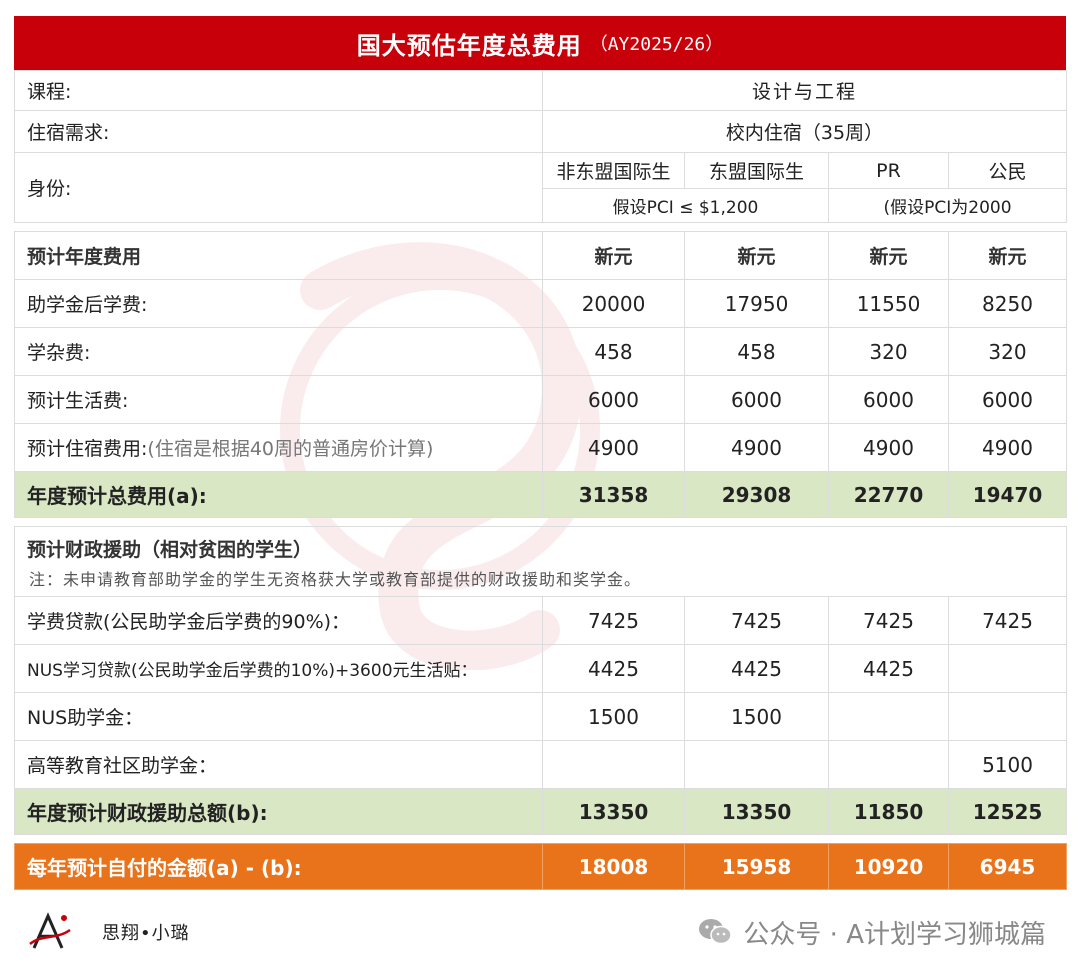 The image size is (1080, 970). I want to click on row-note: (住宿是根据40周的普通房价计算), so click(290, 449).